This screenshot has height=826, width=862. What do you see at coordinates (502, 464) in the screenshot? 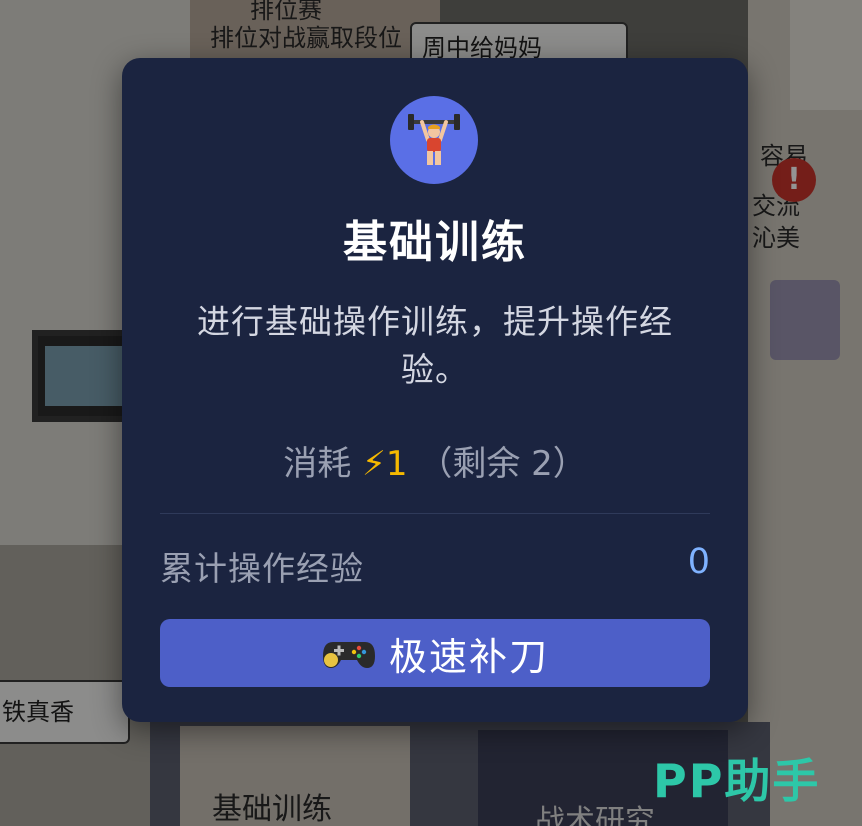
I see `remaining-count: （剩余 2）` at bounding box center [502, 464].